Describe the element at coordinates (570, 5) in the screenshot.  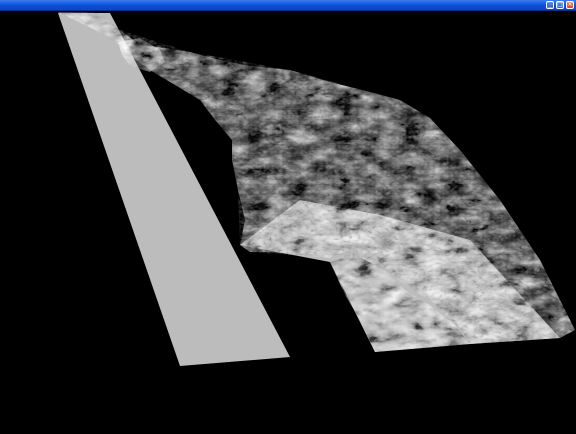
I see `close-button: ×` at that location.